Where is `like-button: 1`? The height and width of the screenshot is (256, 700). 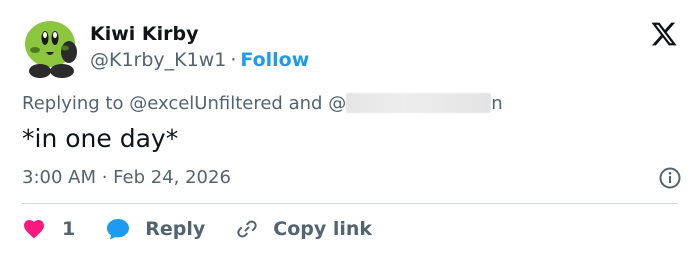
like-button: 1 is located at coordinates (63, 229).